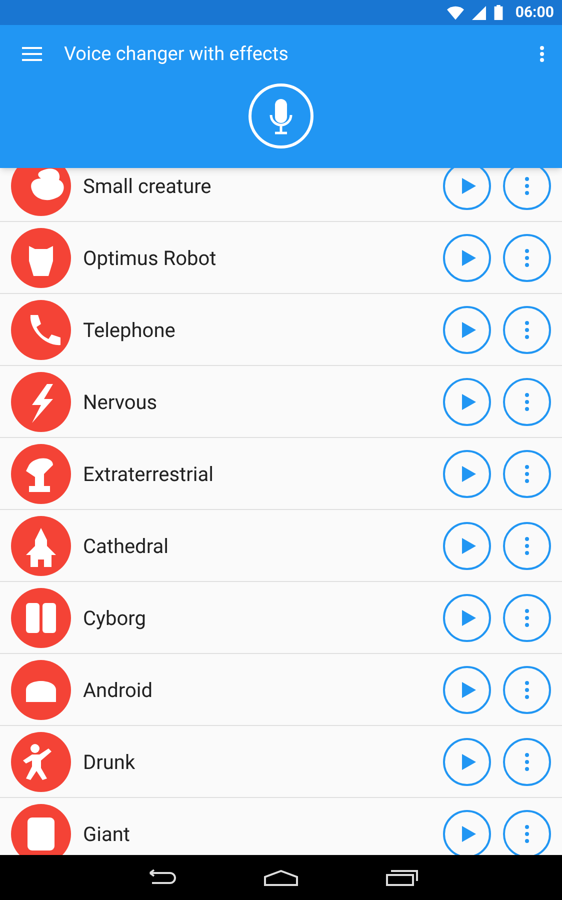 This screenshot has width=562, height=900. What do you see at coordinates (177, 53) in the screenshot?
I see `app-title: Voice changer with effects` at bounding box center [177, 53].